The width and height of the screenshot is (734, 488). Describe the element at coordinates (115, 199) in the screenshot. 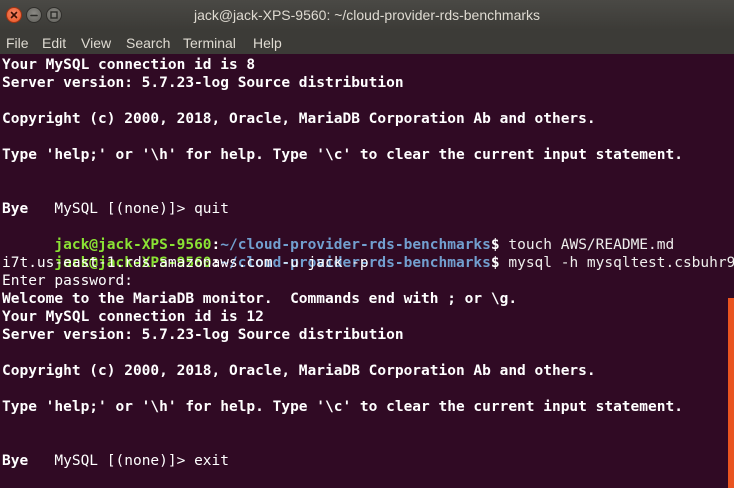

I see `mysql-prompt-line: MySQL [(none)]> quit` at that location.